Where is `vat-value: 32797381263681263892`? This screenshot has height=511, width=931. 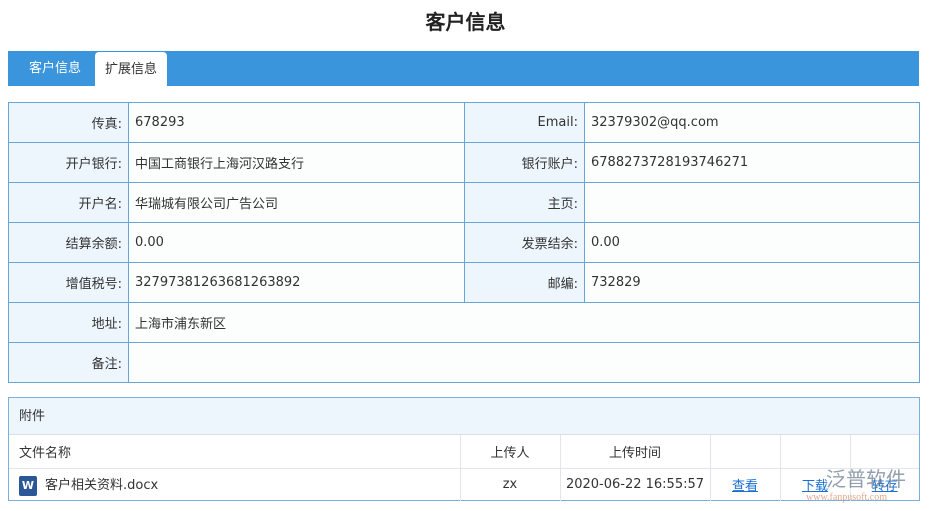
vat-value: 32797381263681263892 is located at coordinates (296, 282).